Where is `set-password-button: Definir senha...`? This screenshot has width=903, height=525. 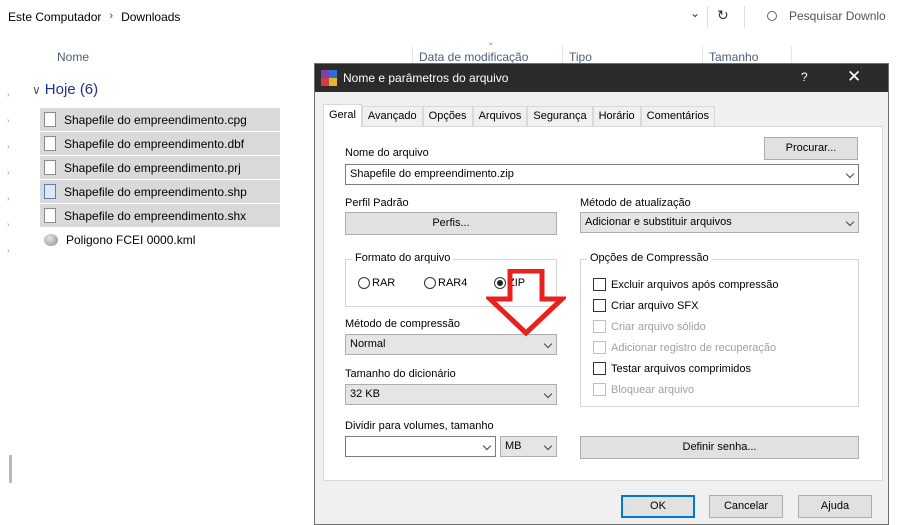
set-password-button: Definir senha... is located at coordinates (719, 447).